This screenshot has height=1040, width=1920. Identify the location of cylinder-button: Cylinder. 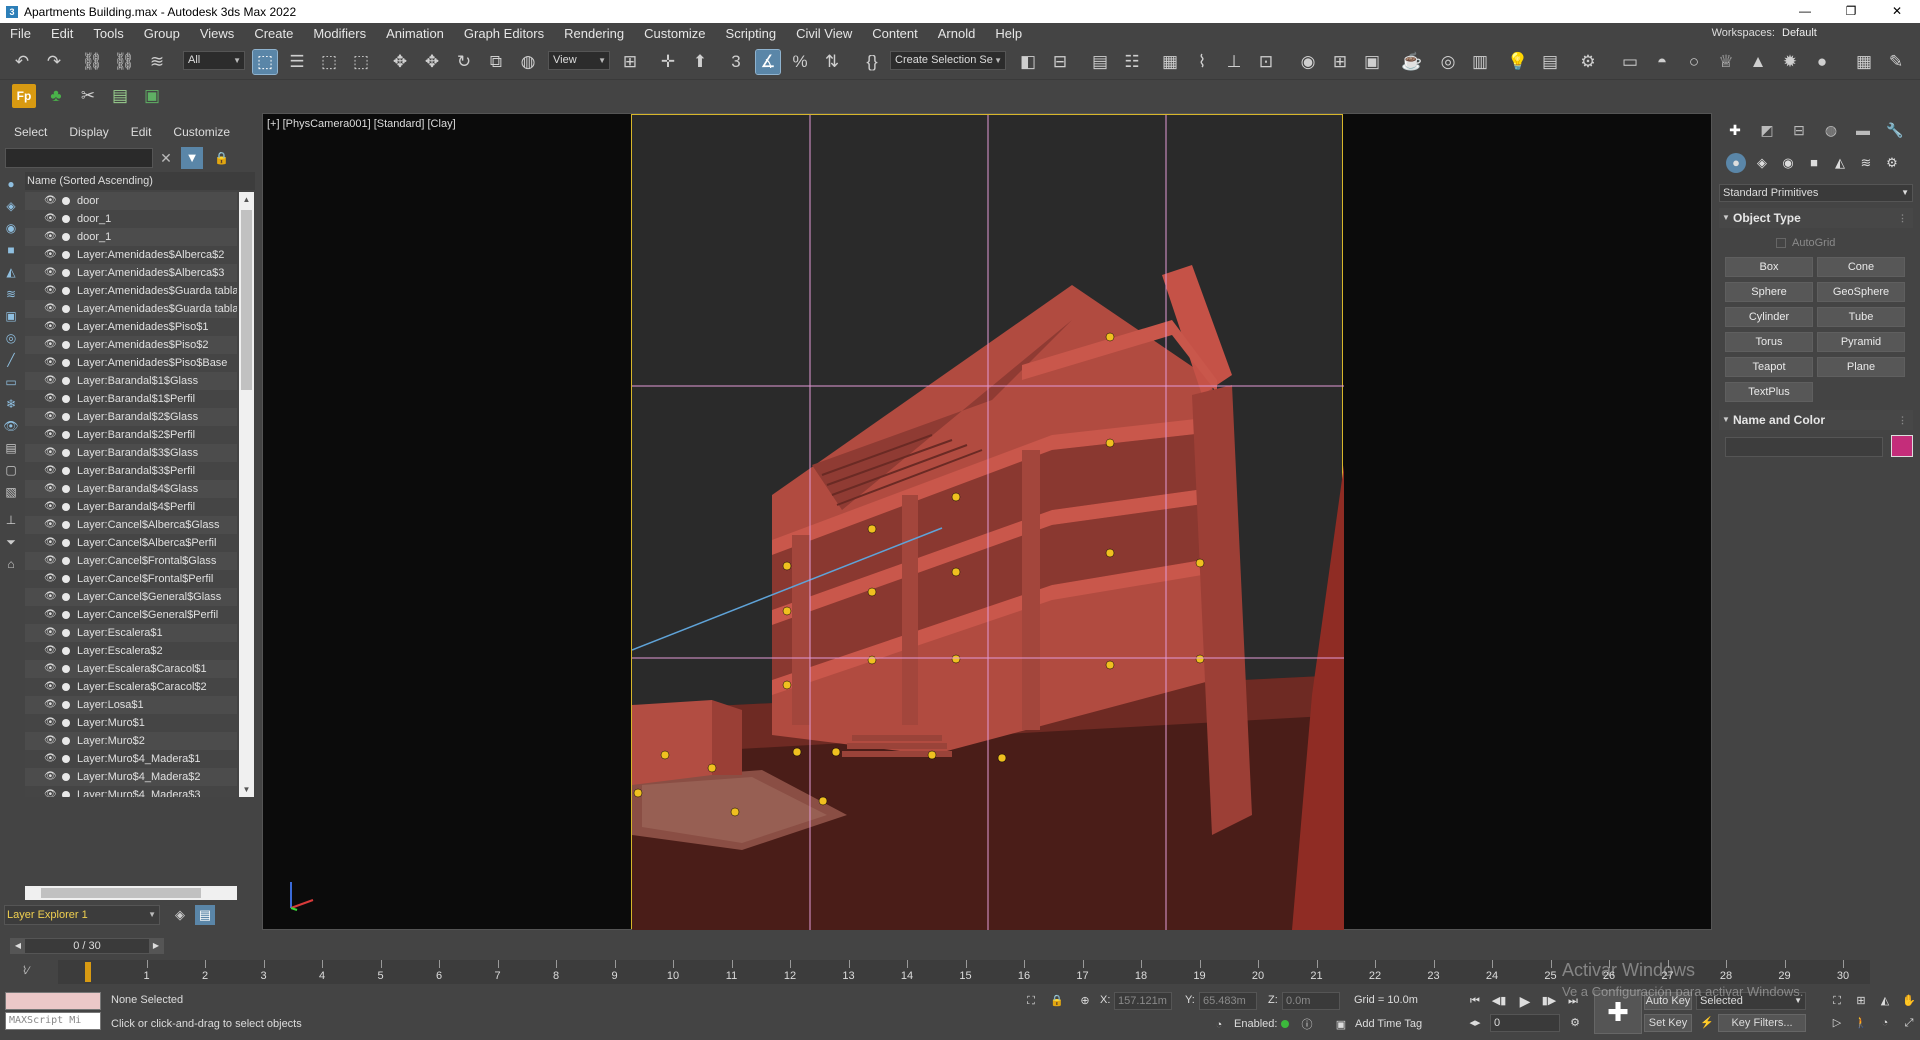
(1769, 317).